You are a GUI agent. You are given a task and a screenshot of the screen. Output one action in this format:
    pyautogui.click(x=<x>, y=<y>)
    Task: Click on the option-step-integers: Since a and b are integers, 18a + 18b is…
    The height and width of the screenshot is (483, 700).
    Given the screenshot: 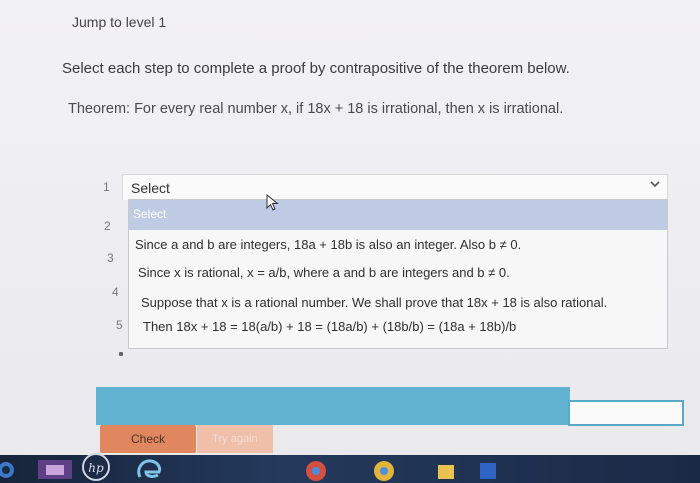 What is the action you would take?
    pyautogui.click(x=328, y=244)
    